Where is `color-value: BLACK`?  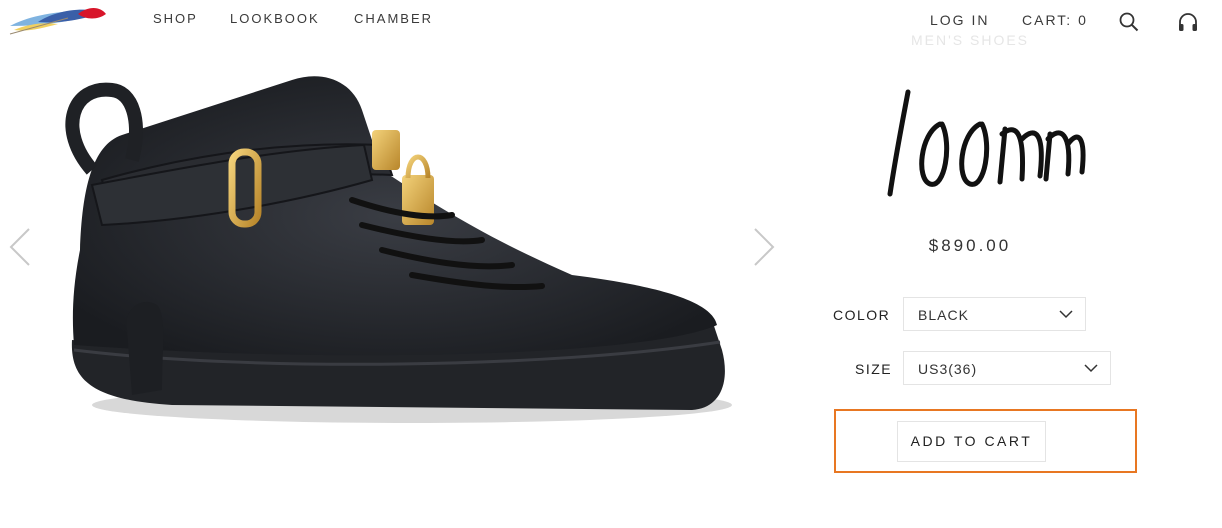
color-value: BLACK is located at coordinates (943, 315).